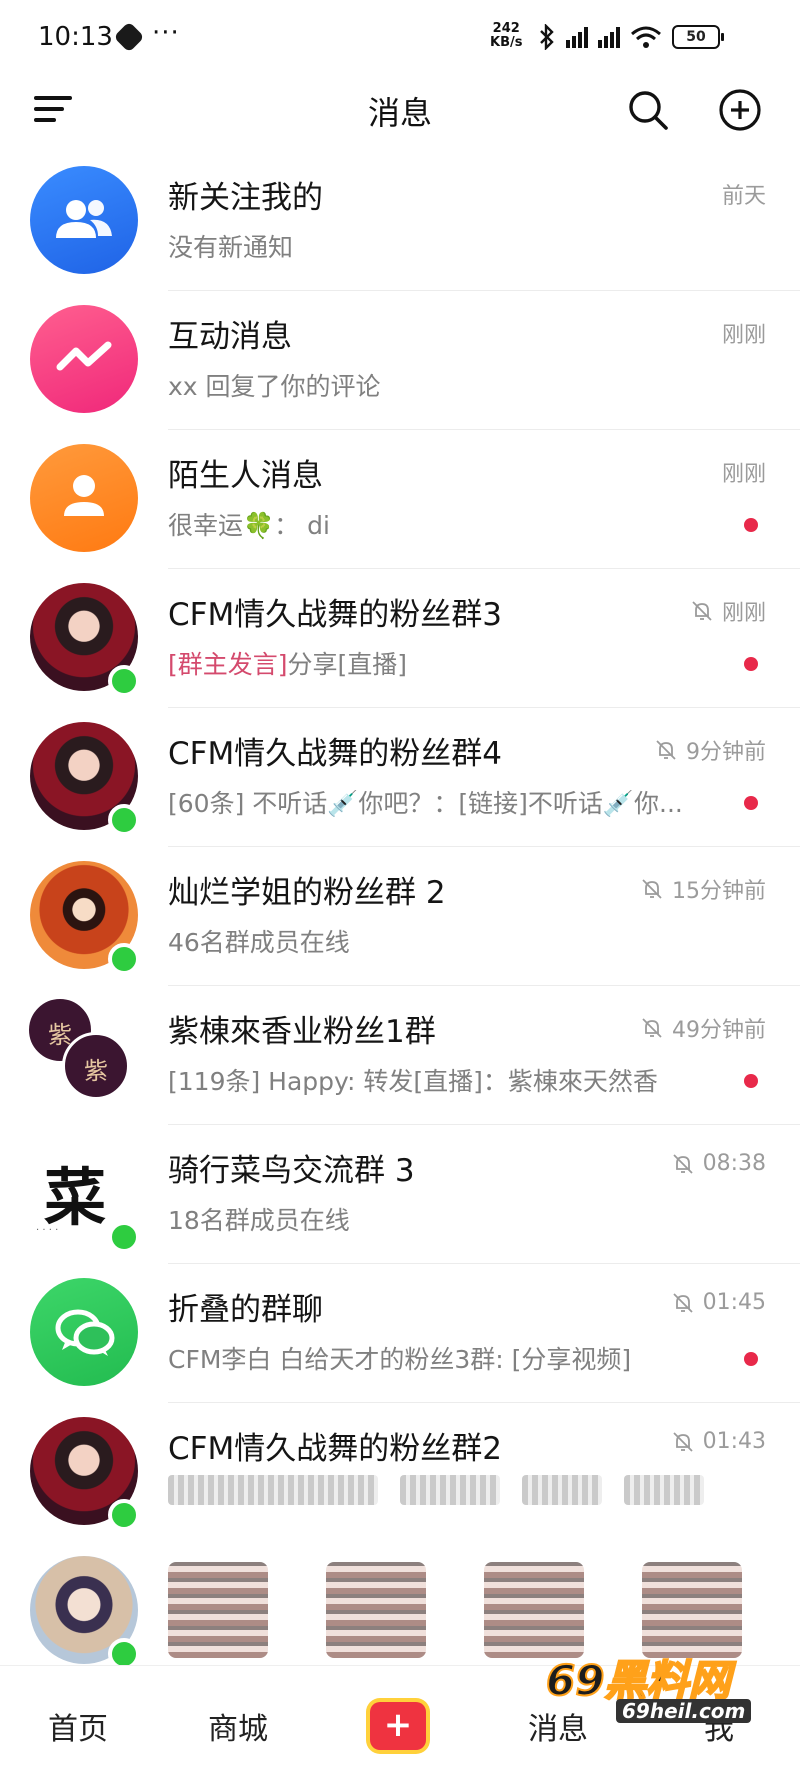 This screenshot has width=800, height=1777. Describe the element at coordinates (448, 1492) in the screenshot. I see `obscured-preview` at that location.